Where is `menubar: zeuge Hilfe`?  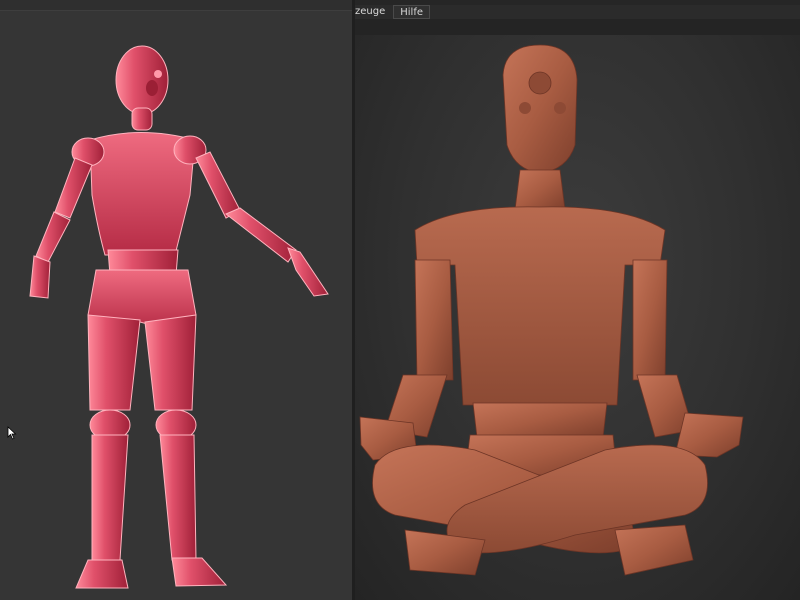 menubar: zeuge Hilfe is located at coordinates (577, 12).